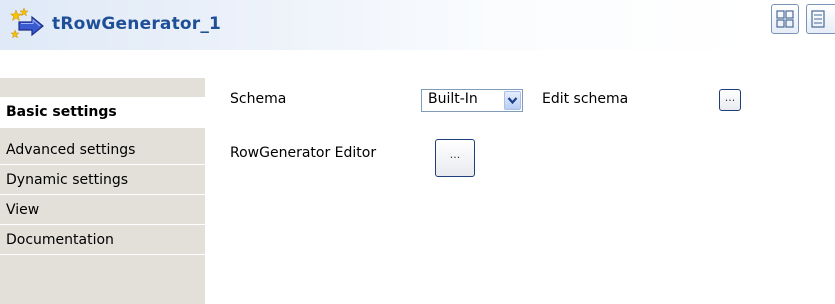 The height and width of the screenshot is (304, 835). Describe the element at coordinates (105, 113) in the screenshot. I see `tab-basic-settings: Basic settings` at that location.